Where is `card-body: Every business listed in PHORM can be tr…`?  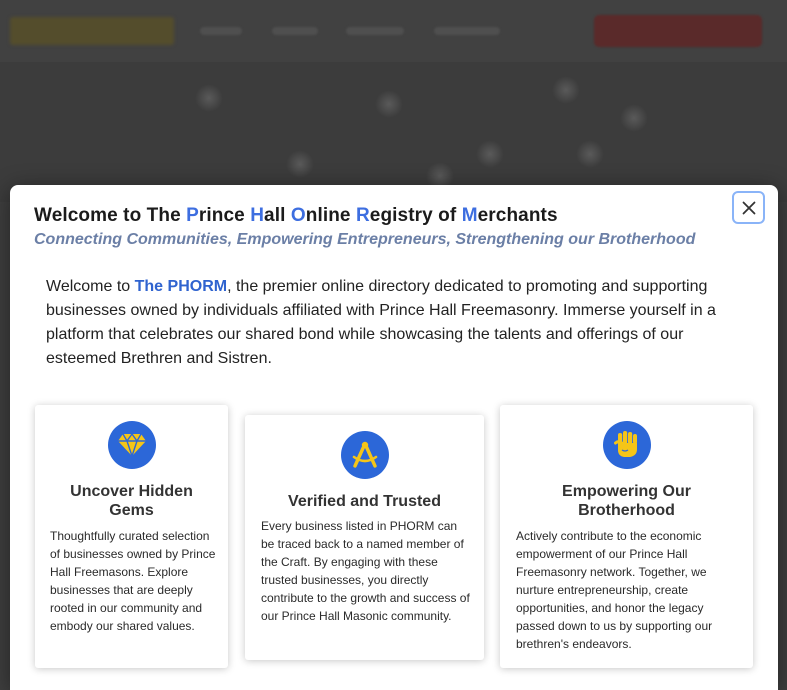 card-body: Every business listed in PHORM can be tr… is located at coordinates (365, 571).